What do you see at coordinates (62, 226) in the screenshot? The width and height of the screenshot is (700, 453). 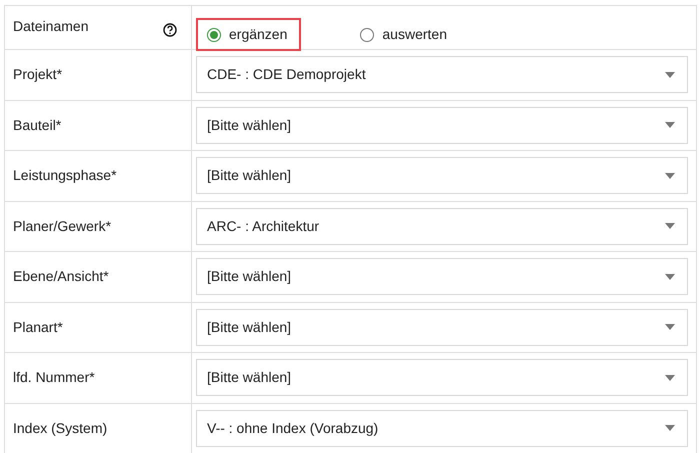 I see `field-label: Planer/Gewerk*` at bounding box center [62, 226].